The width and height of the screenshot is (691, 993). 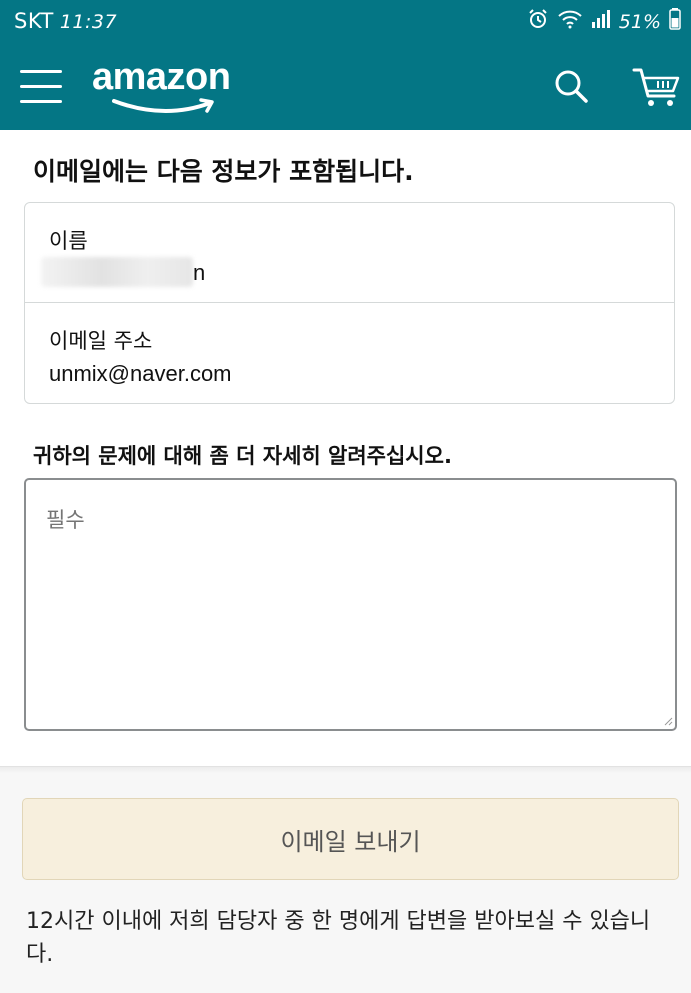 I want to click on email-value: unmix@naver.com, so click(x=140, y=373).